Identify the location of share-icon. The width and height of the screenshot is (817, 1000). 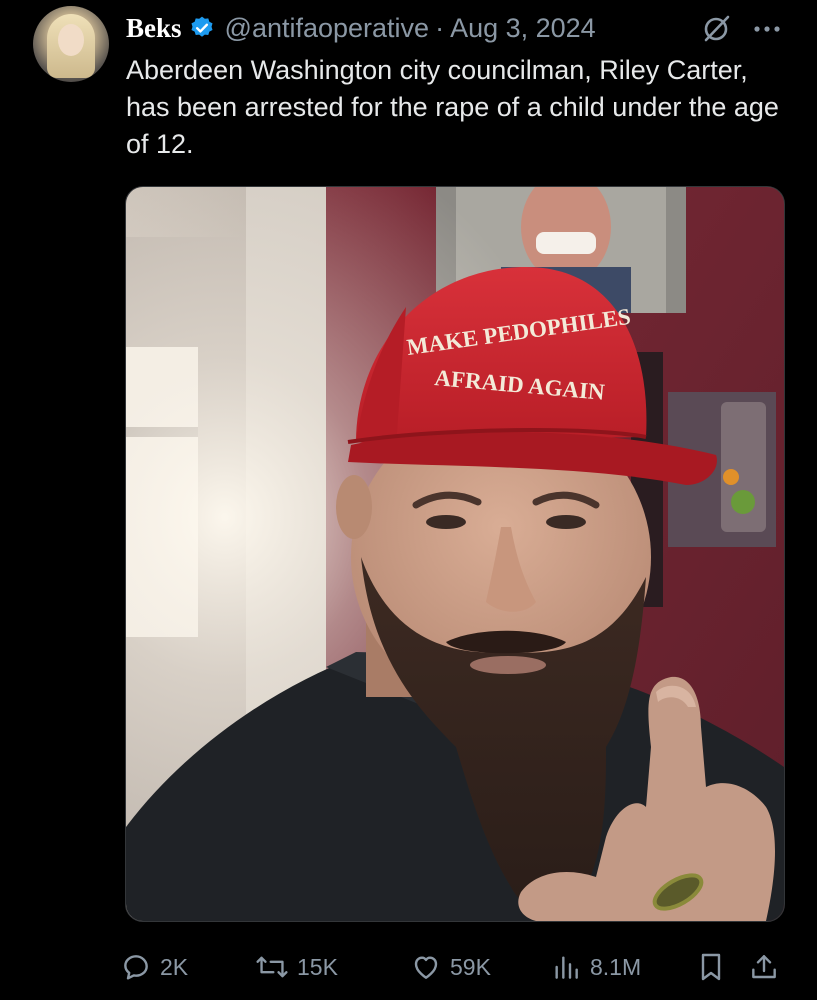
(764, 967).